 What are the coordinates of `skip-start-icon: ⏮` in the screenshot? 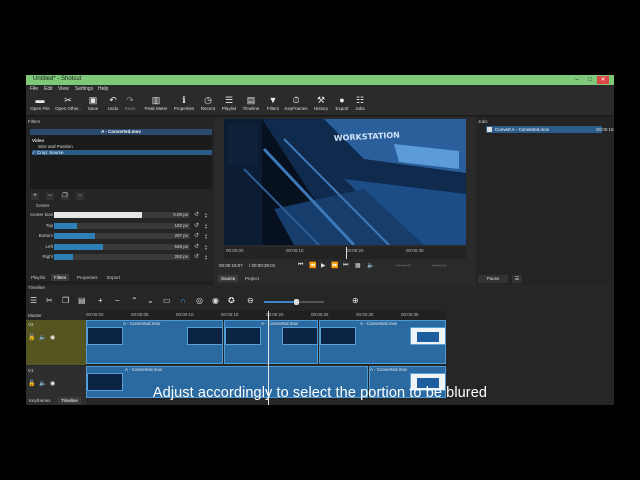 It's located at (300, 265).